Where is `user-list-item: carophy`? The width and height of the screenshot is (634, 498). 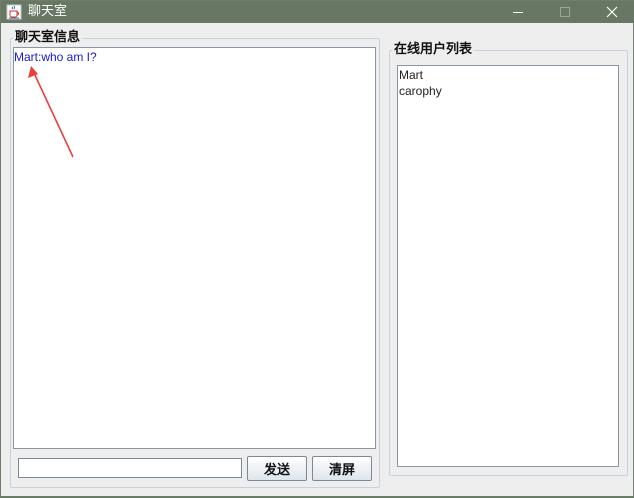
user-list-item: carophy is located at coordinates (420, 91).